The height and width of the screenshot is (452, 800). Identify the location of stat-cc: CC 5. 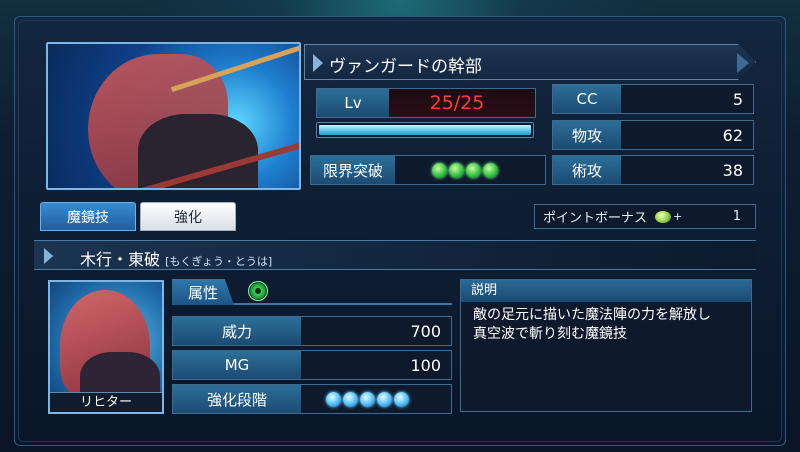
(653, 99).